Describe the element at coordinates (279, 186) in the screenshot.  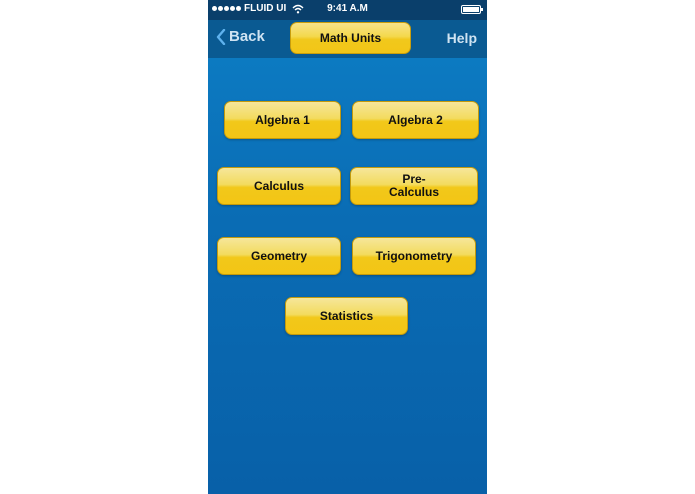
I see `unit-button-calculus: Calculus` at that location.